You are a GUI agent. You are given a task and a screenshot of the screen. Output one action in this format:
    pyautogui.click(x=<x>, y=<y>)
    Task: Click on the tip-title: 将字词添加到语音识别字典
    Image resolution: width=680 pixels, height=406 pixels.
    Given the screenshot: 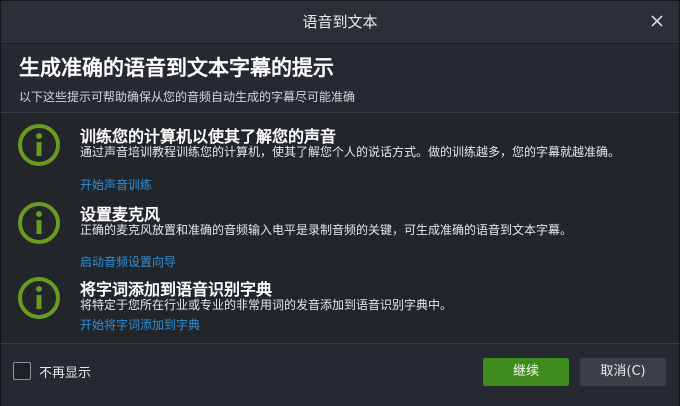 What is the action you would take?
    pyautogui.click(x=176, y=289)
    